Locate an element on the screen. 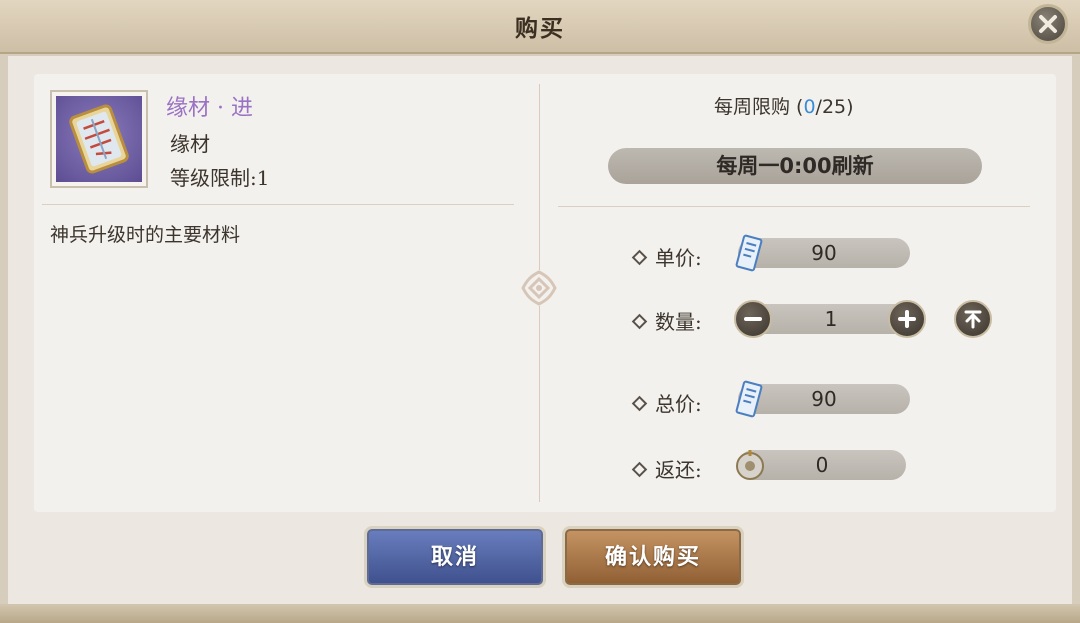 The width and height of the screenshot is (1080, 623). minus-icon is located at coordinates (753, 319).